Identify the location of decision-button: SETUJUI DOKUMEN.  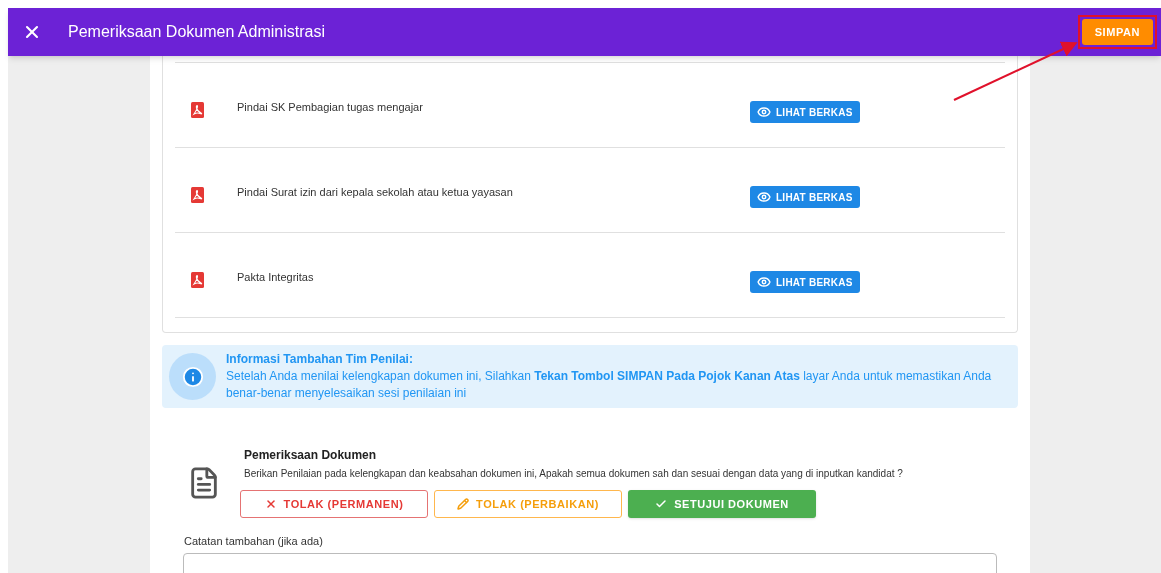
(722, 504).